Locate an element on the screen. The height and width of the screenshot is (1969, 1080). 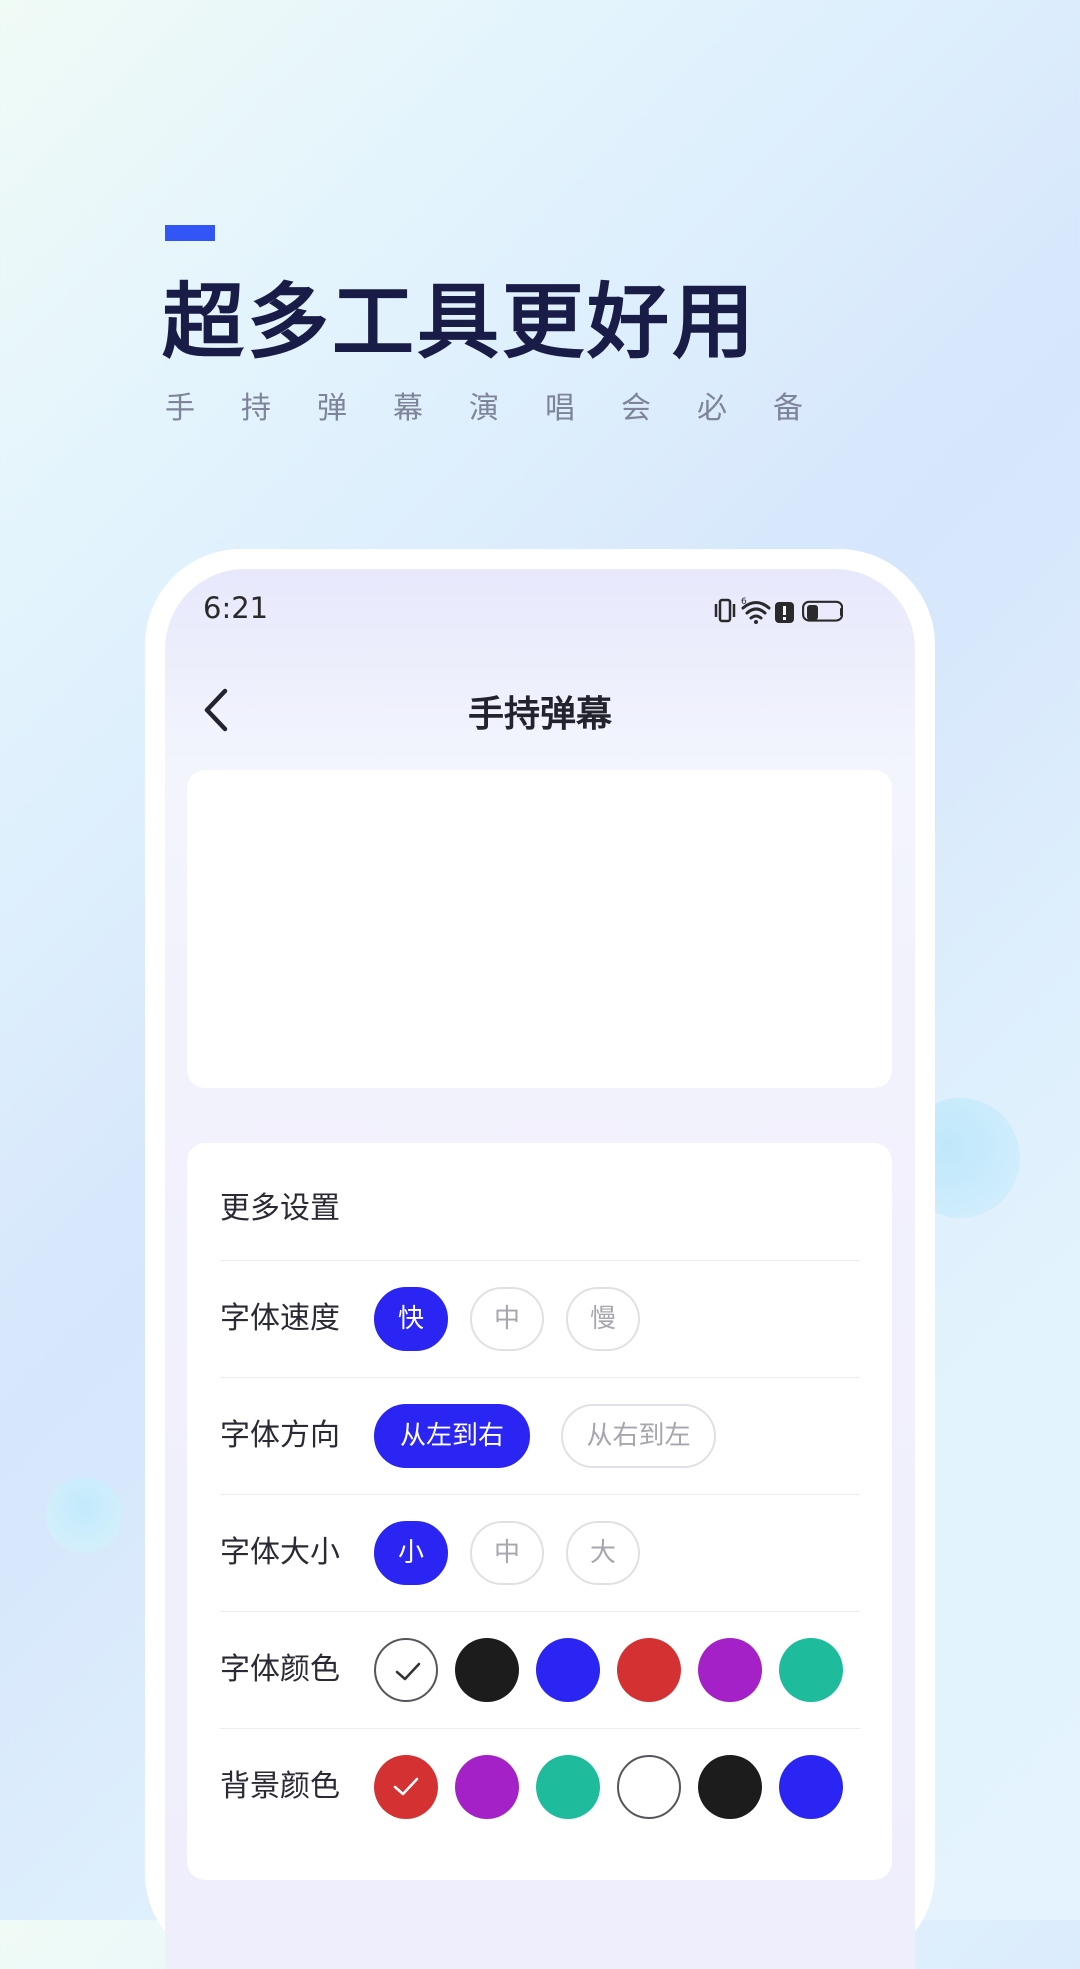
hero-accent-bar is located at coordinates (190, 233).